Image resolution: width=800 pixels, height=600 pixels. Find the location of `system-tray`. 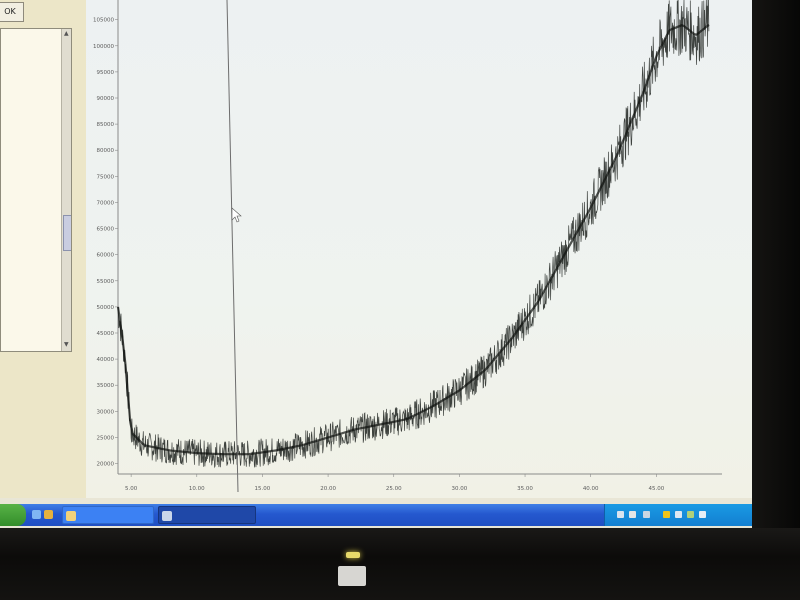

system-tray is located at coordinates (678, 515).